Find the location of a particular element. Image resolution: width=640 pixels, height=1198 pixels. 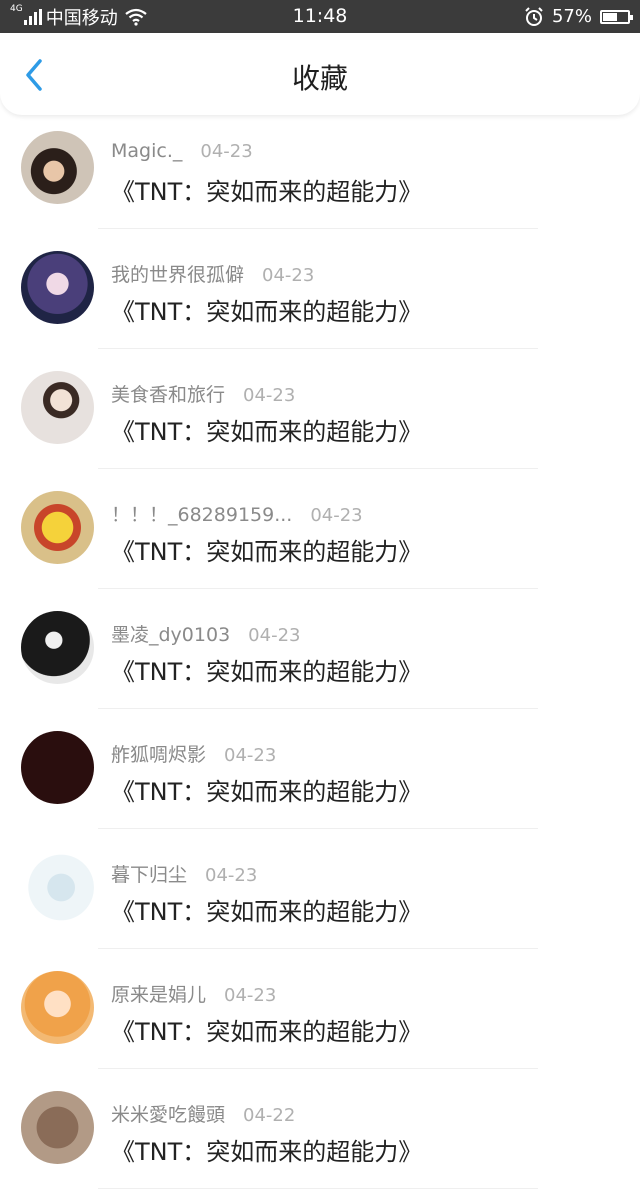

list-item: 我的世界很孤僻 04-23 《TNT：突如而来的超能力》 is located at coordinates (320, 298).